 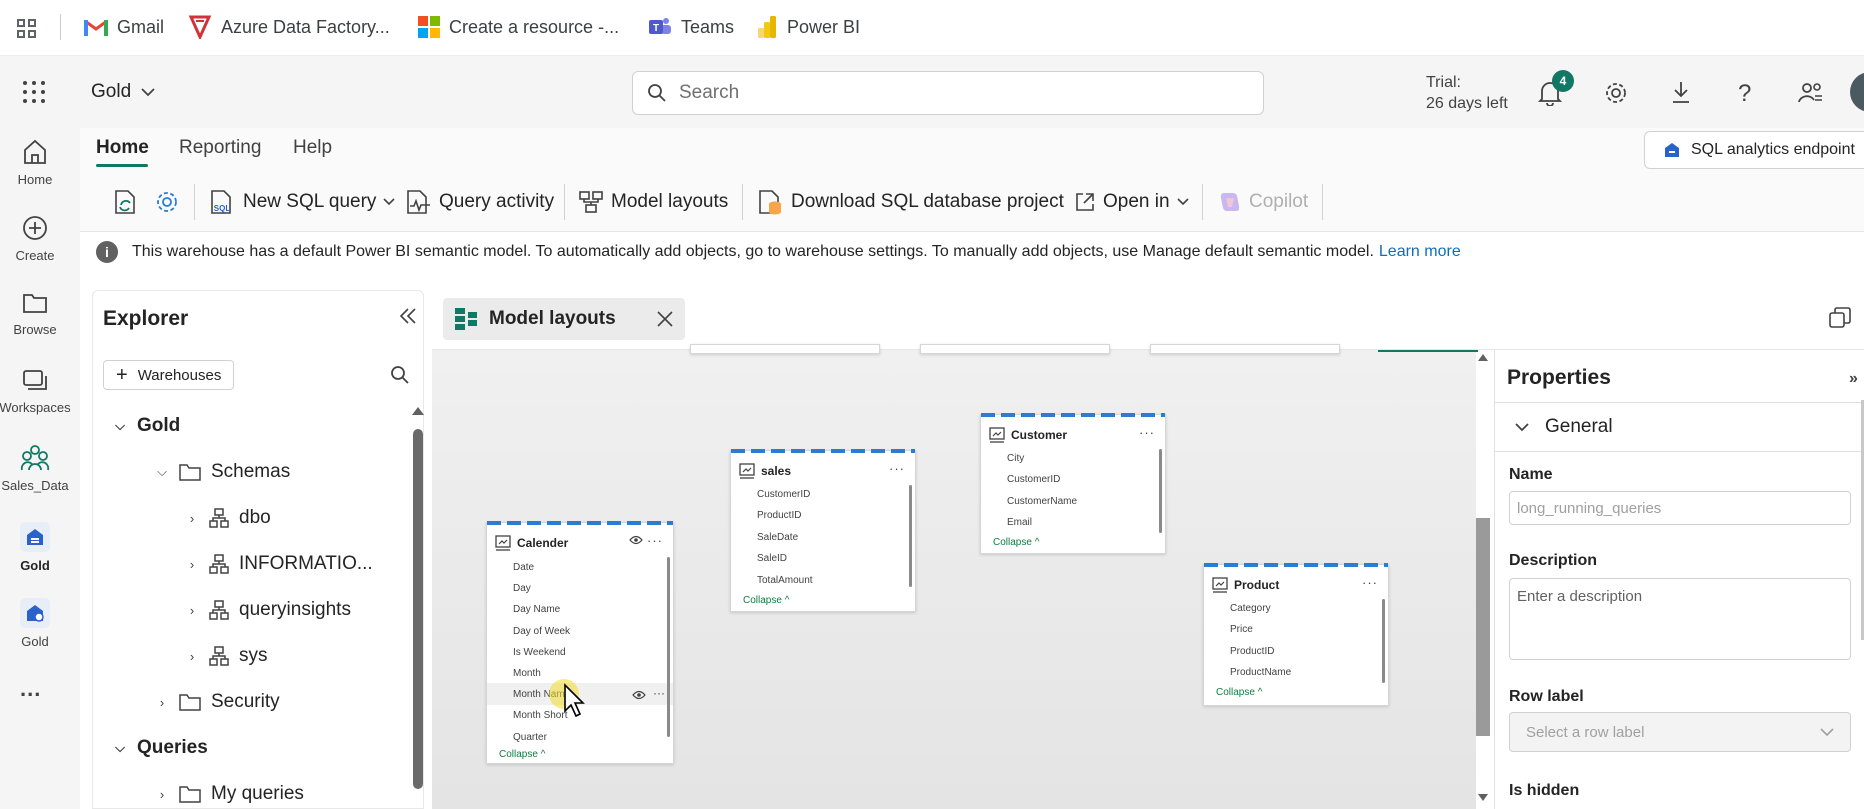 What do you see at coordinates (1853, 379) in the screenshot?
I see `expand-pane-icon: »` at bounding box center [1853, 379].